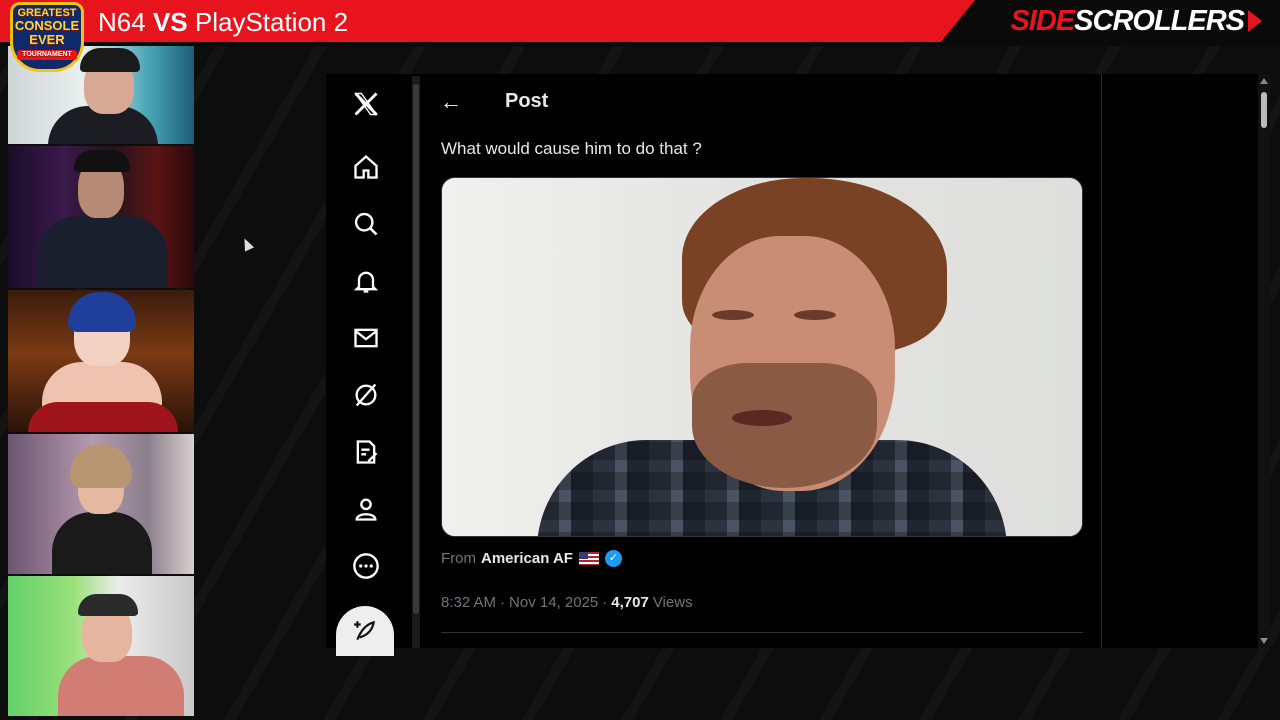 The image size is (1280, 720). Describe the element at coordinates (1042, 20) in the screenshot. I see `brand-side: SIDE` at that location.